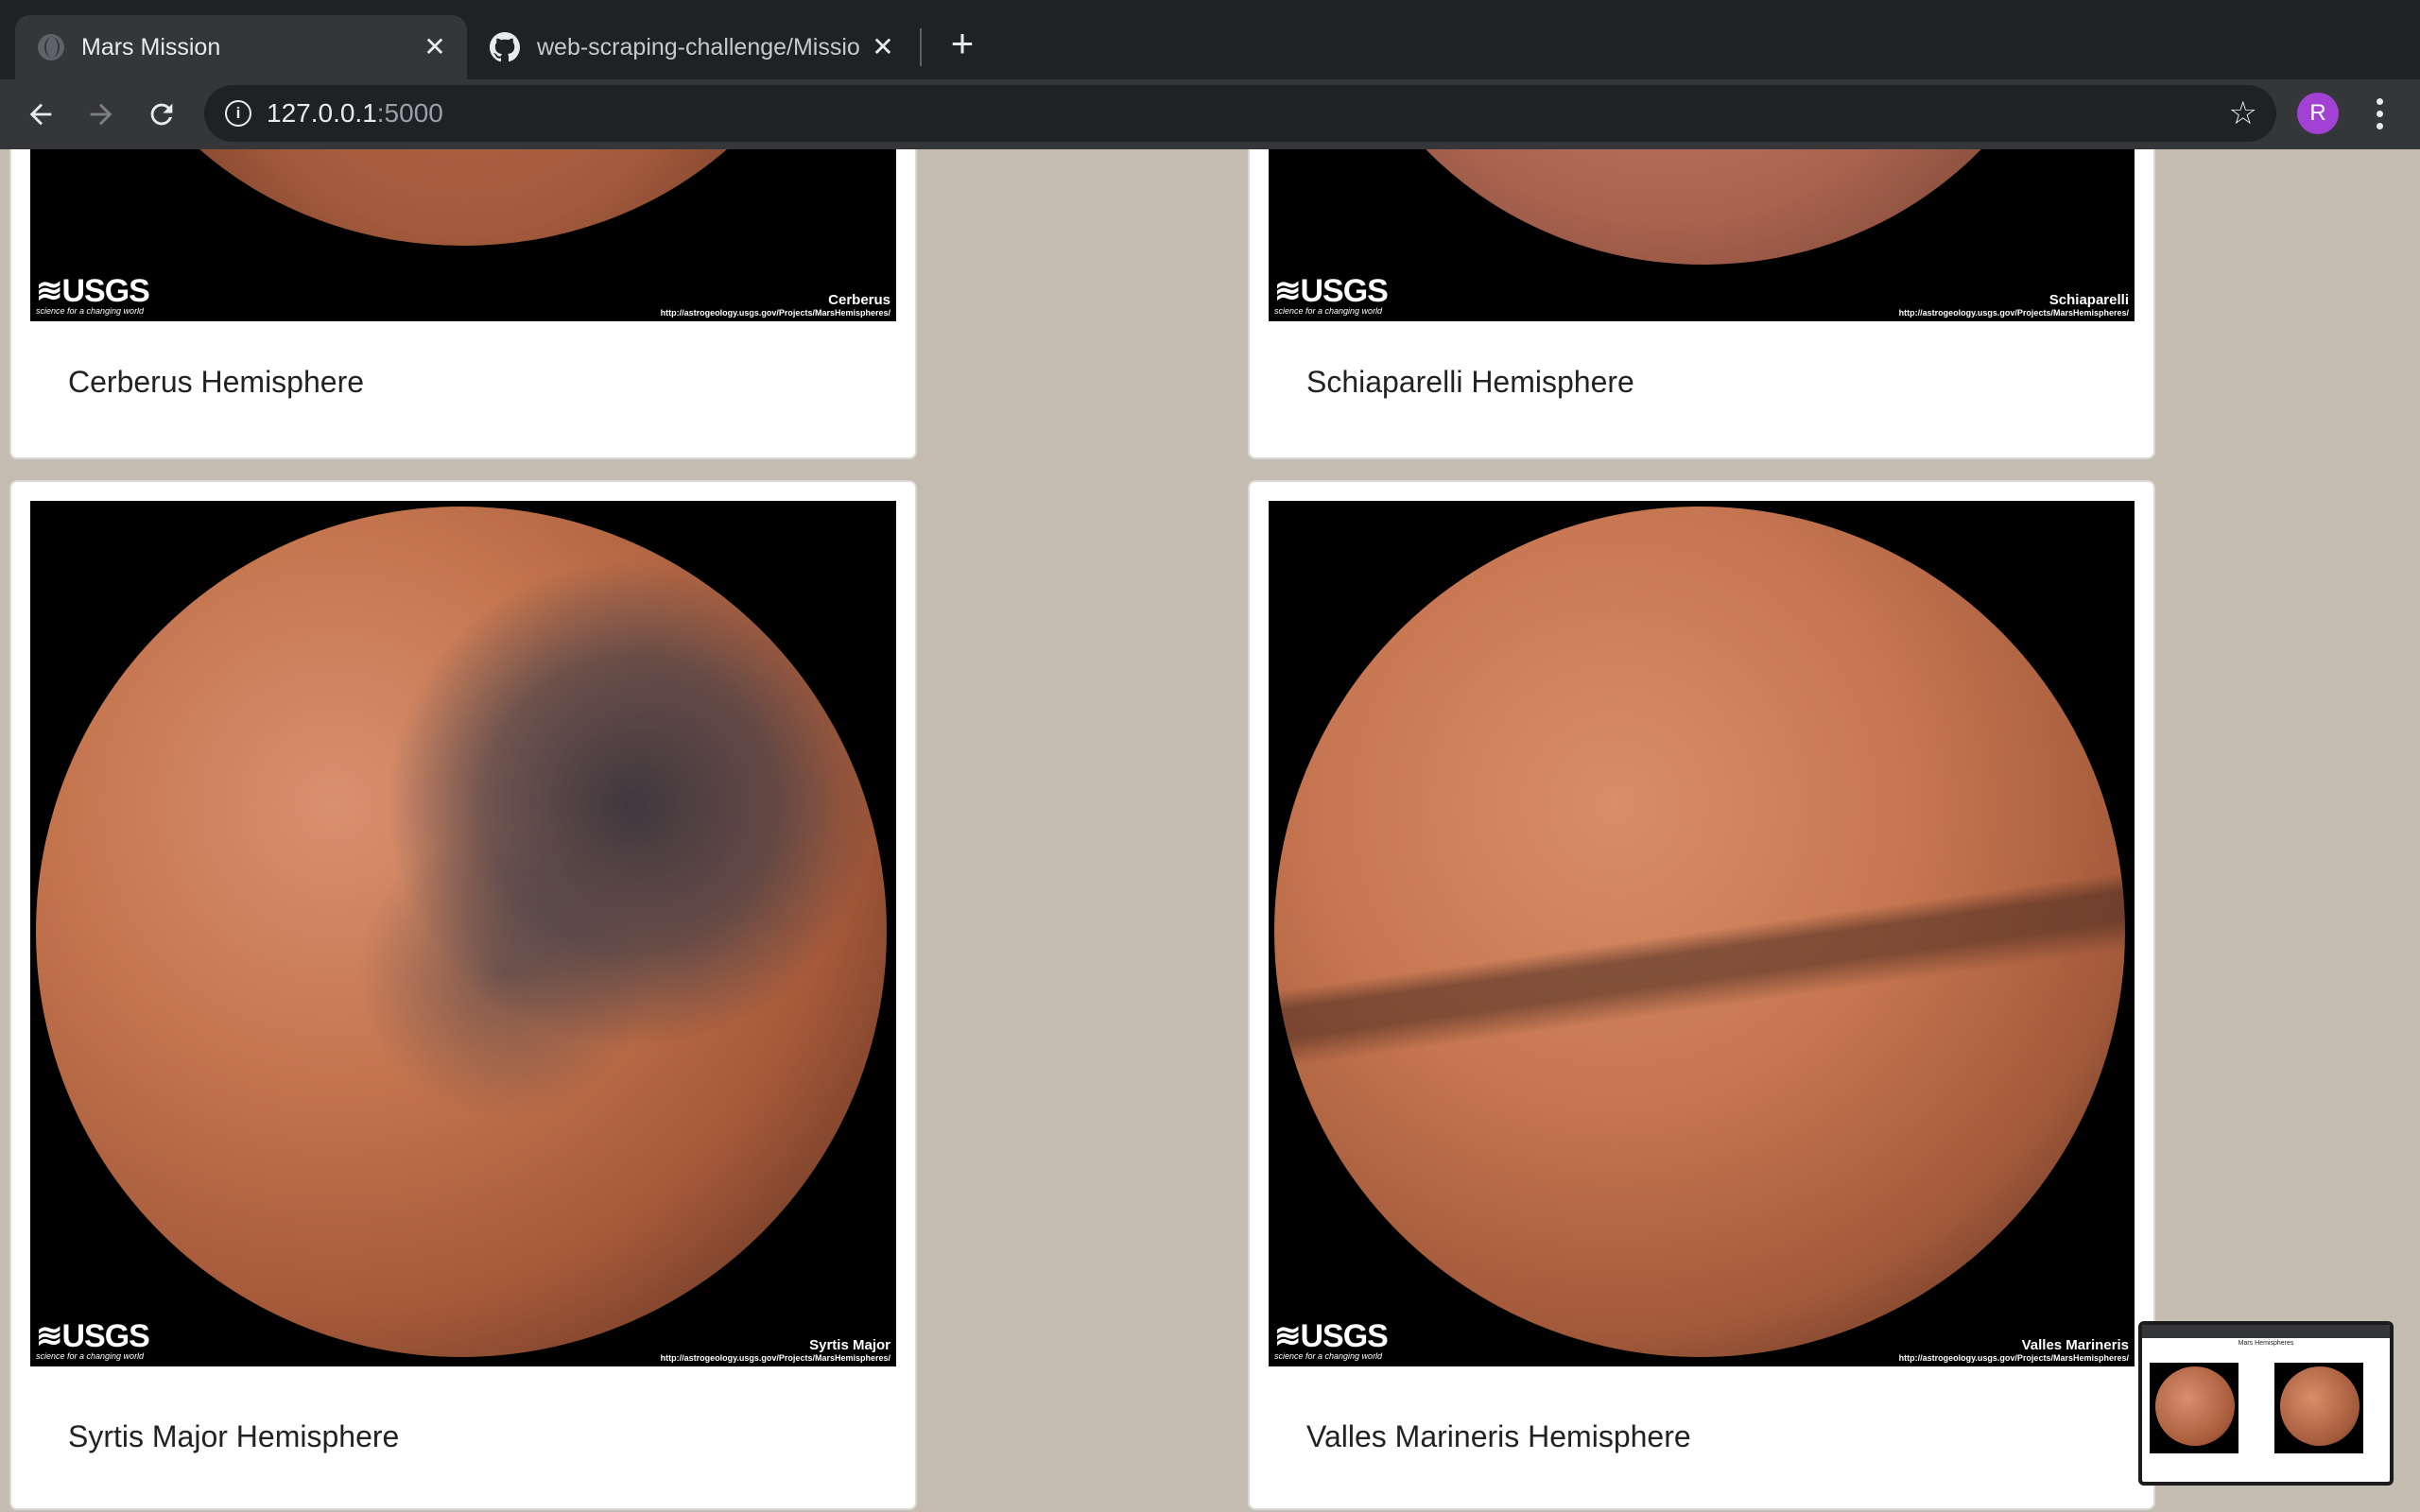  I want to click on tab-title: Mars Mission, so click(151, 46).